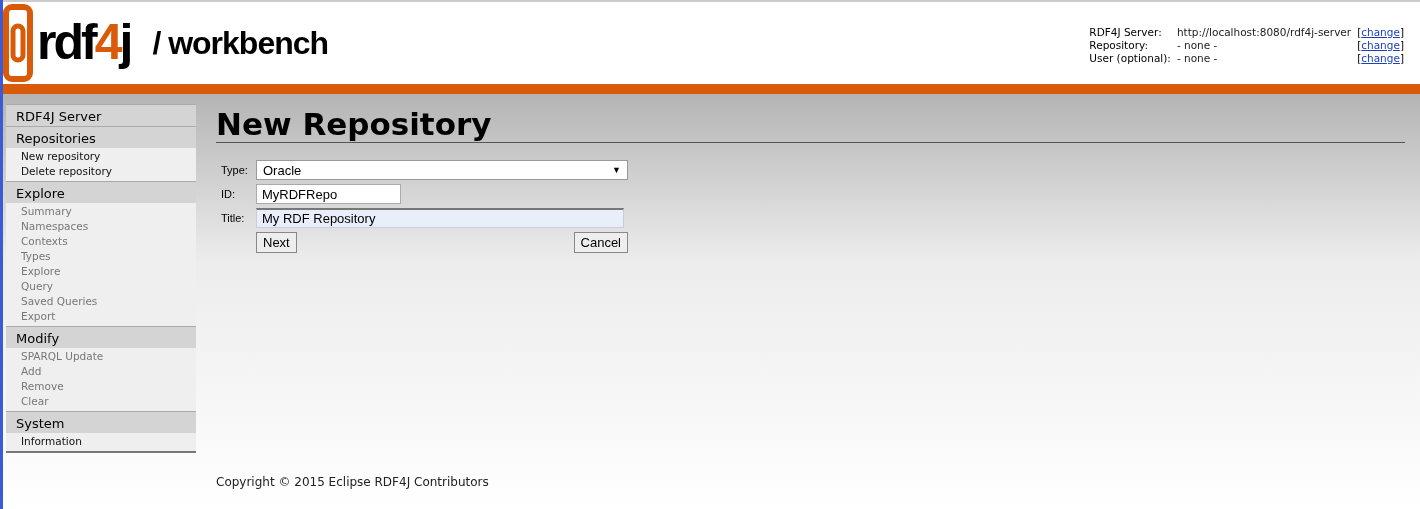  I want to click on sidebar-item: Information, so click(101, 441).